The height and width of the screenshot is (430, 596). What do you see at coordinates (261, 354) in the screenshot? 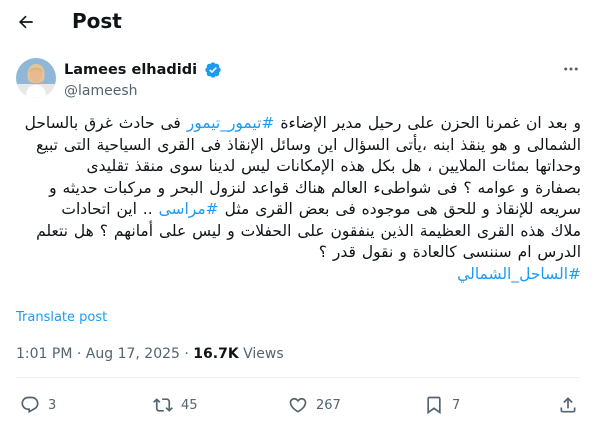
I see `views-label: Views` at bounding box center [261, 354].